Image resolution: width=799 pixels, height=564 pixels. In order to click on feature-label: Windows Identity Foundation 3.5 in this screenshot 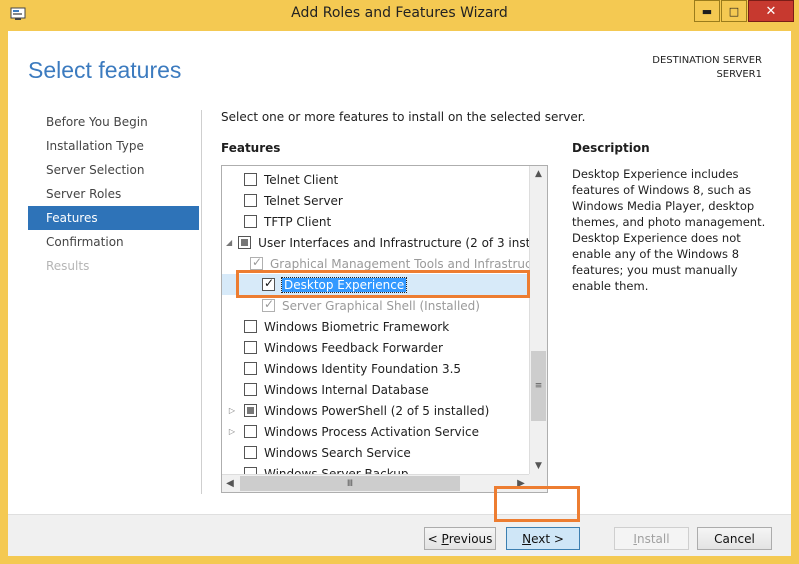, I will do `click(363, 368)`.